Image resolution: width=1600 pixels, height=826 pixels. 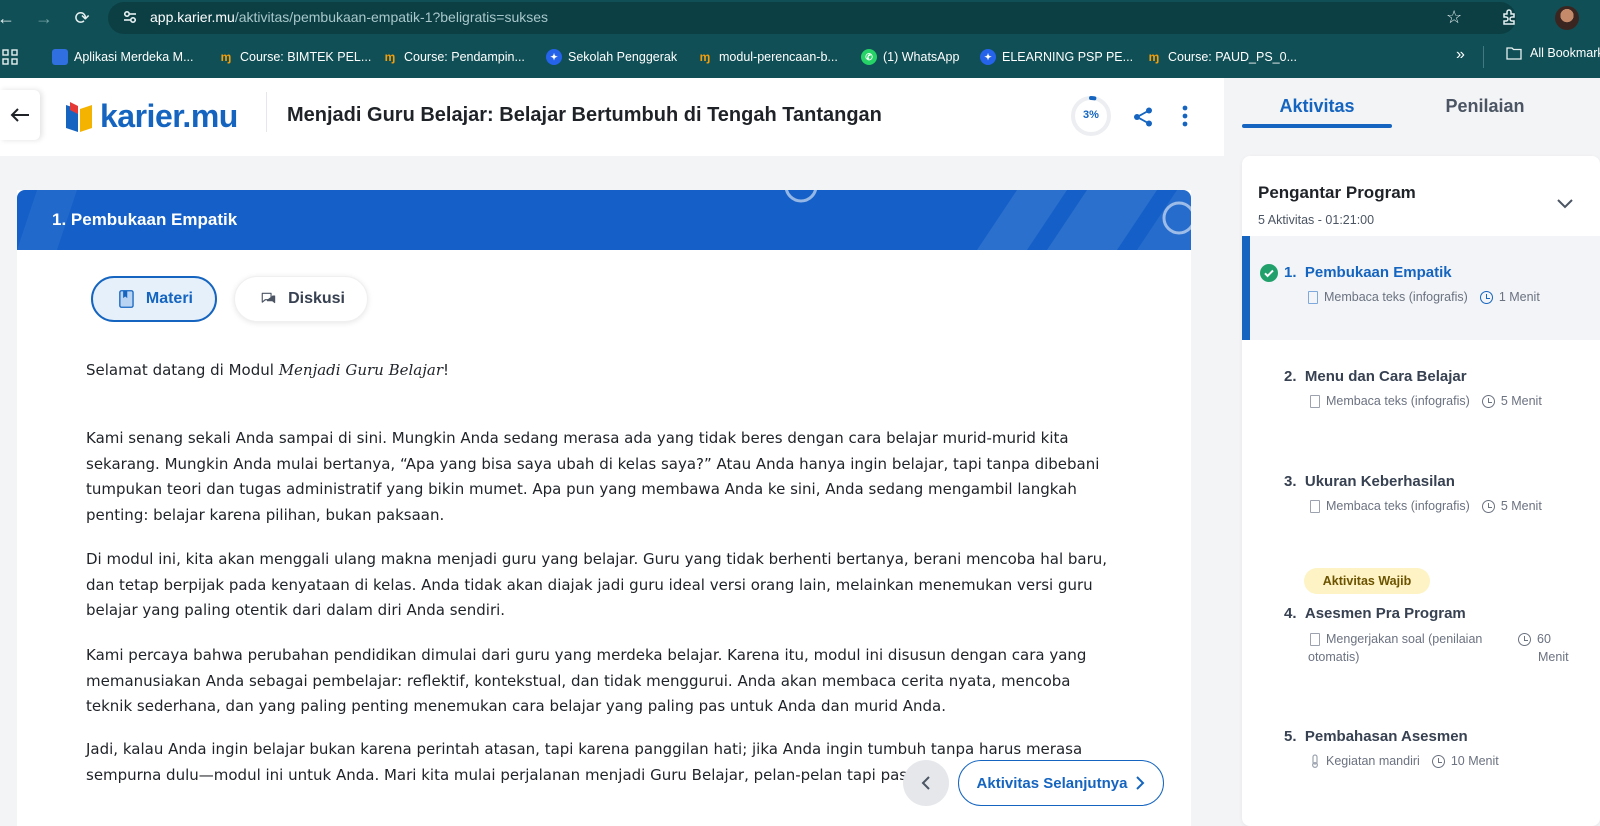 I want to click on greeting-pre: Selamat datang di Modul, so click(x=182, y=370).